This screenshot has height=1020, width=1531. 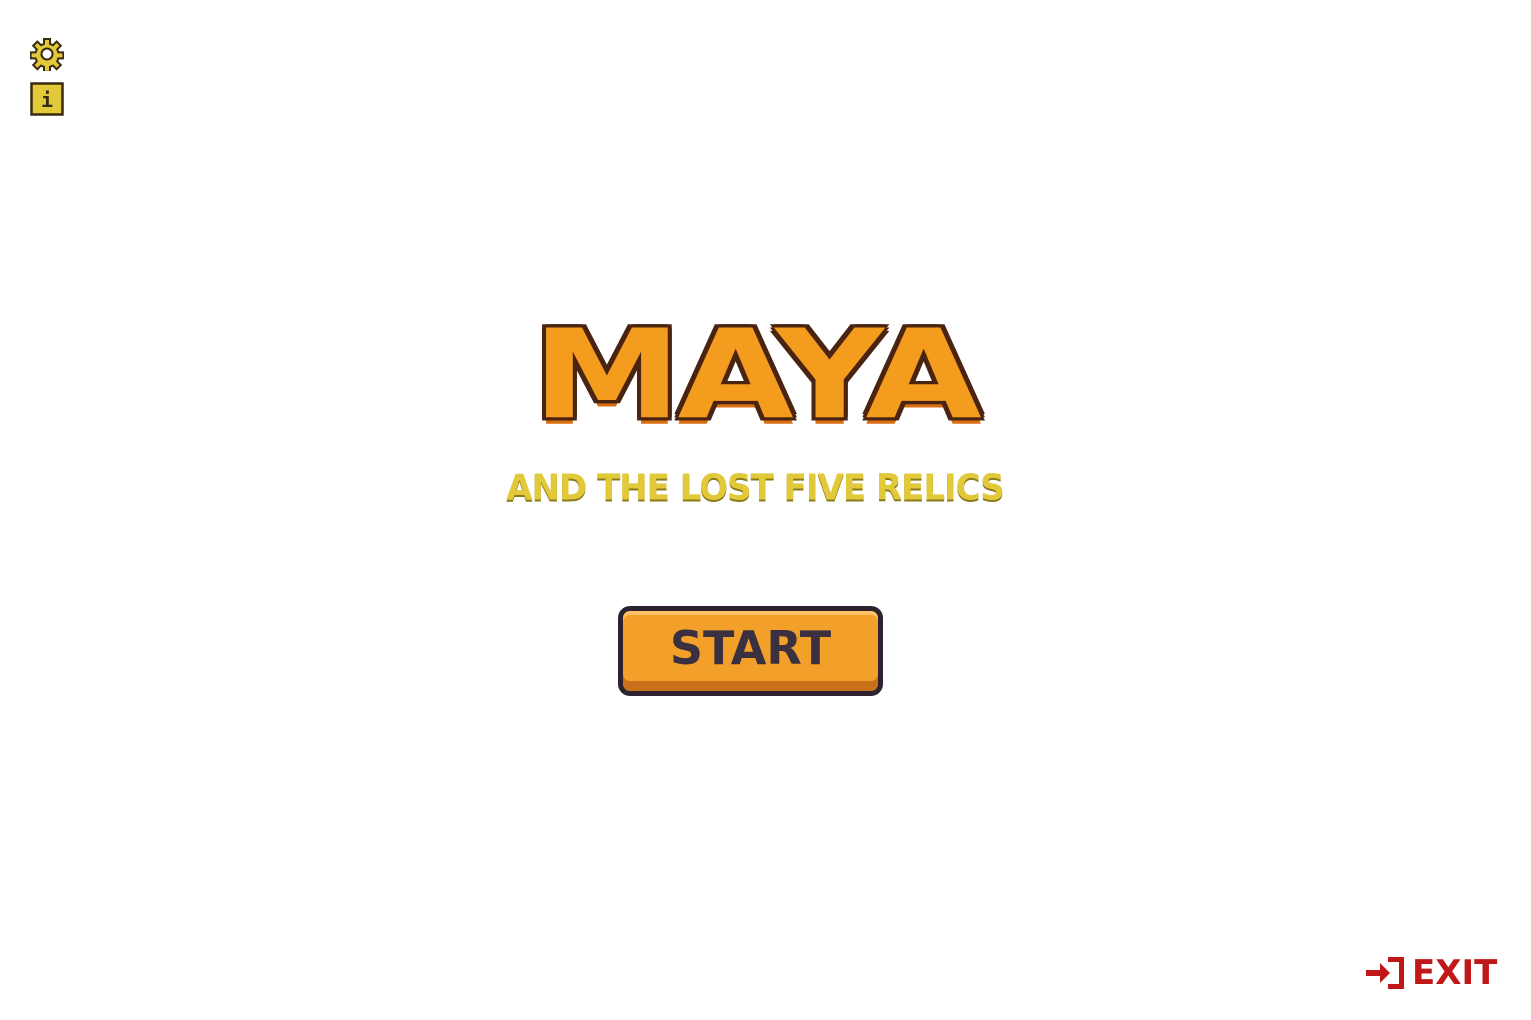 I want to click on start-button-label: START, so click(x=750, y=648).